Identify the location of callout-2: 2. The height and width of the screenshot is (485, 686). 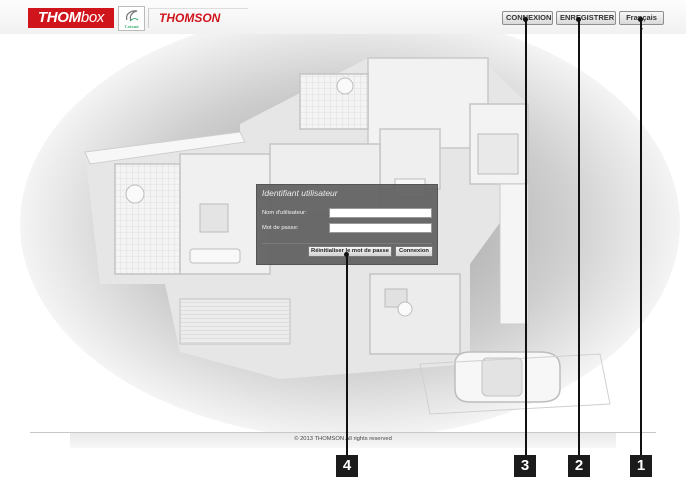
(579, 466).